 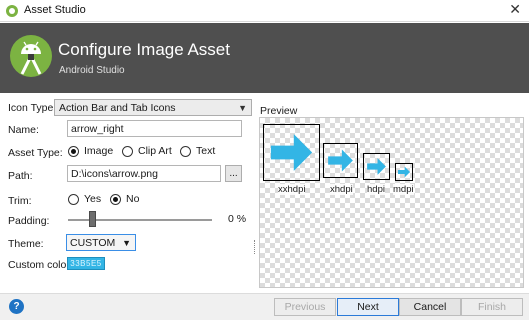 I want to click on name-label: Name:, so click(x=23, y=130).